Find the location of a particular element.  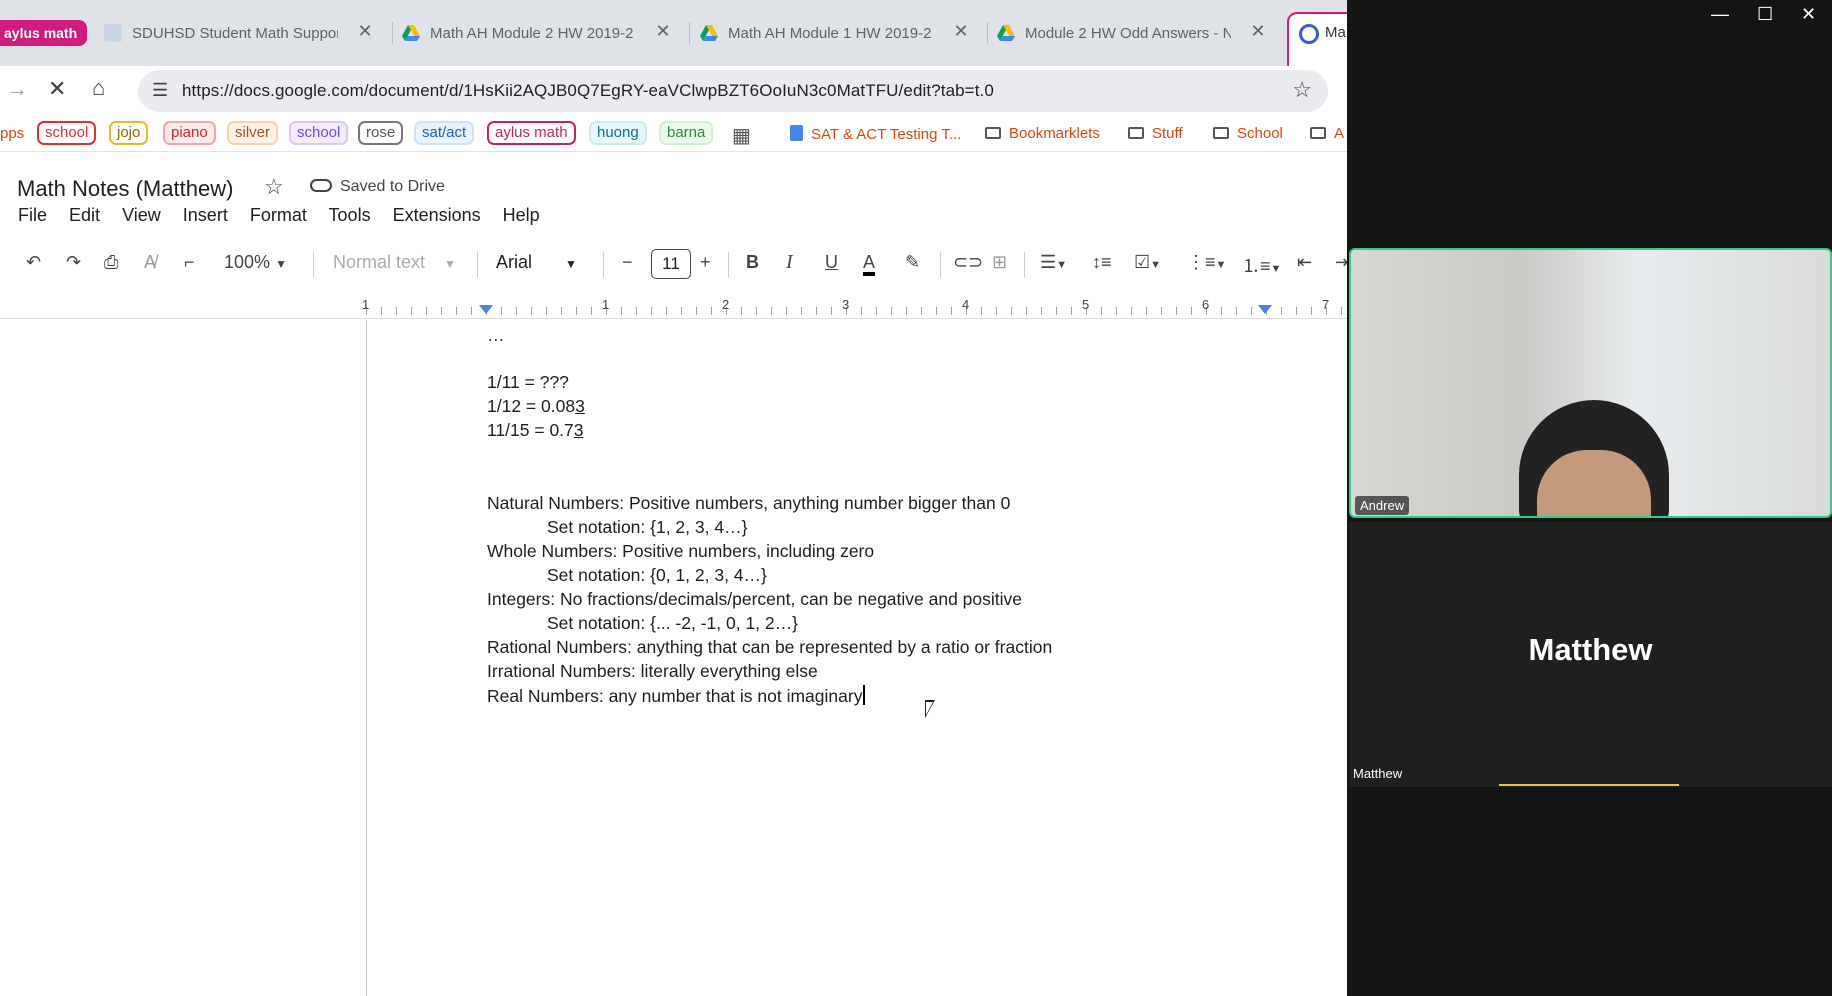

menu-help: Help is located at coordinates (521, 215).